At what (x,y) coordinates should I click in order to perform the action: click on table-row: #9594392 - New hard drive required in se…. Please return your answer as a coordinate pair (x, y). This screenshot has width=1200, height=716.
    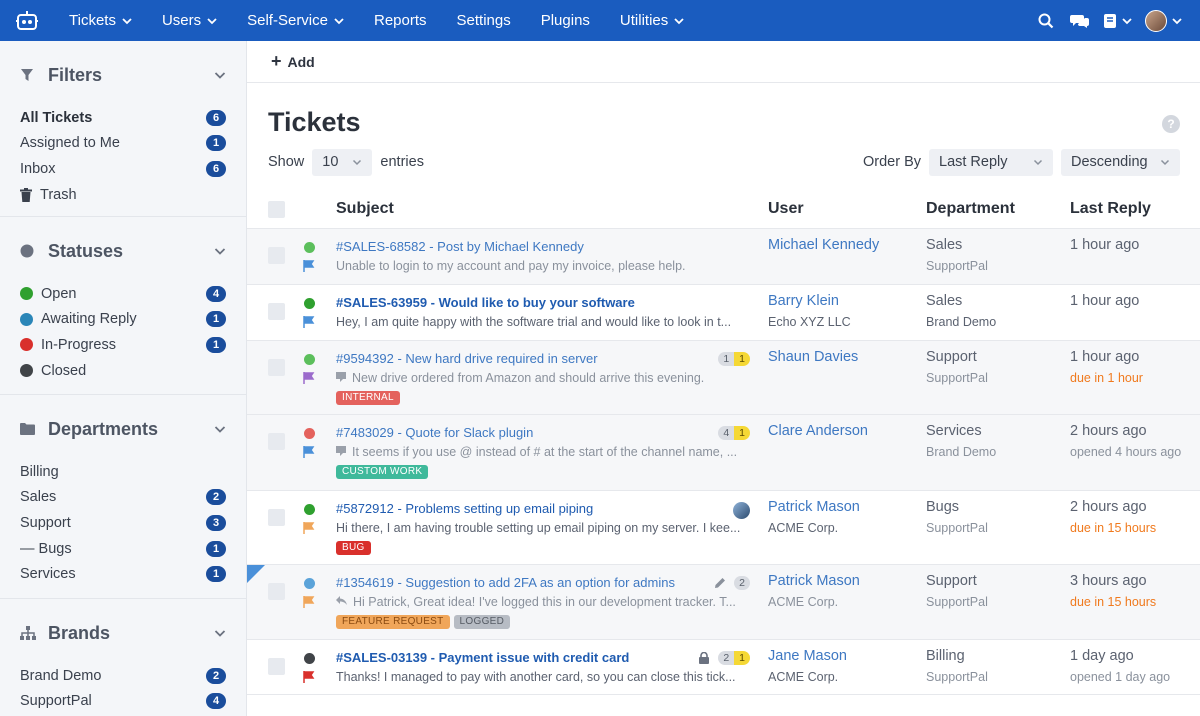
    Looking at the image, I should click on (723, 378).